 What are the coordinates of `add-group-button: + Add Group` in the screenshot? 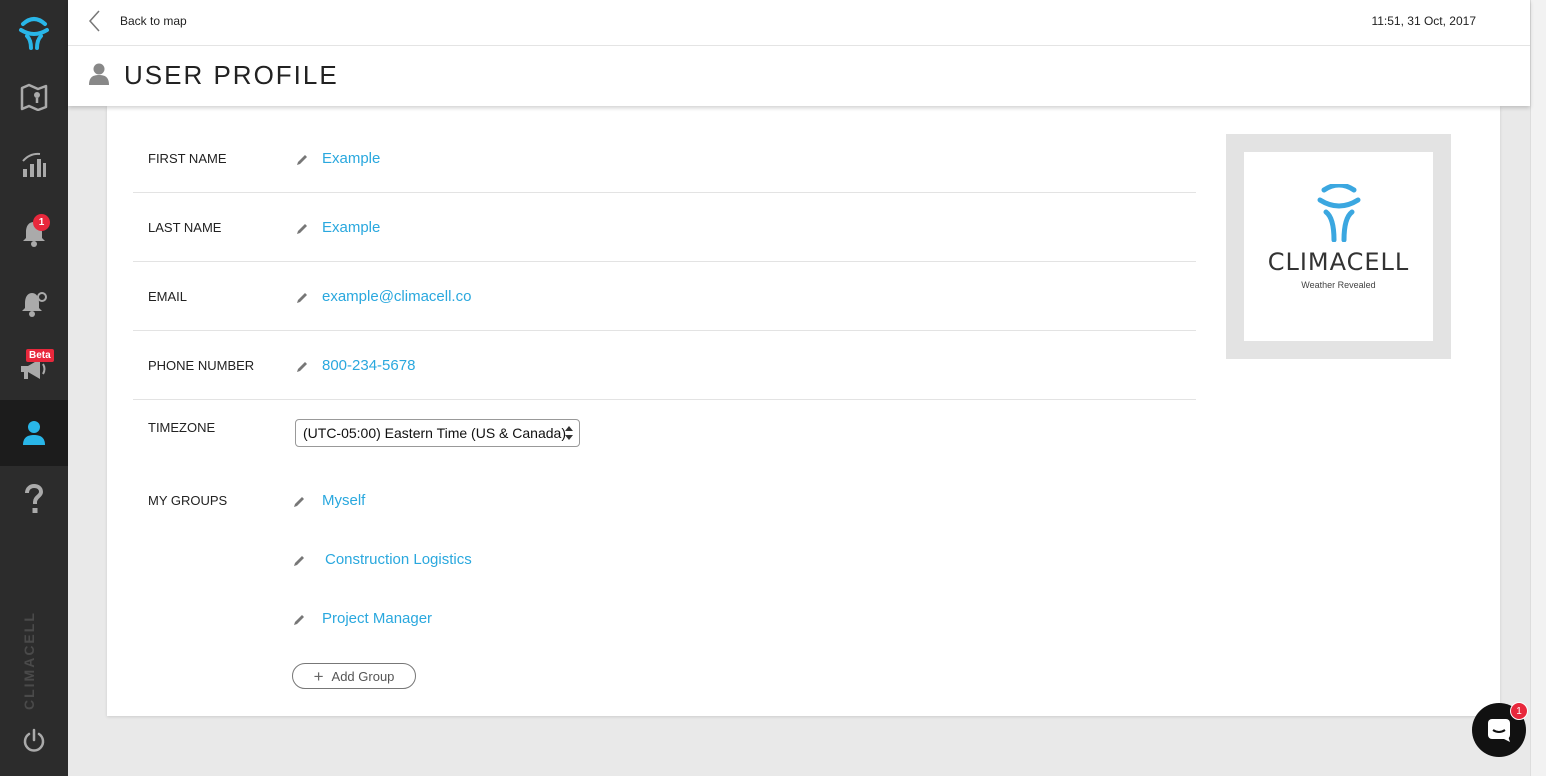 It's located at (354, 676).